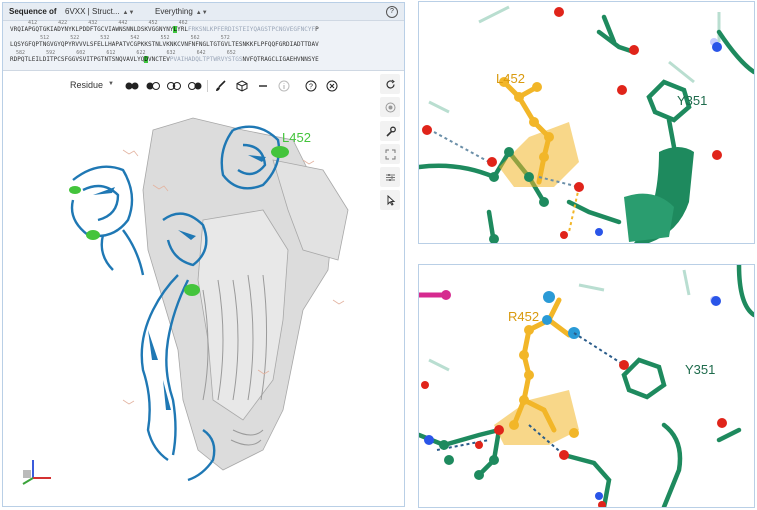 This screenshot has height=510, width=757. I want to click on reset-camera-icon, so click(390, 84).